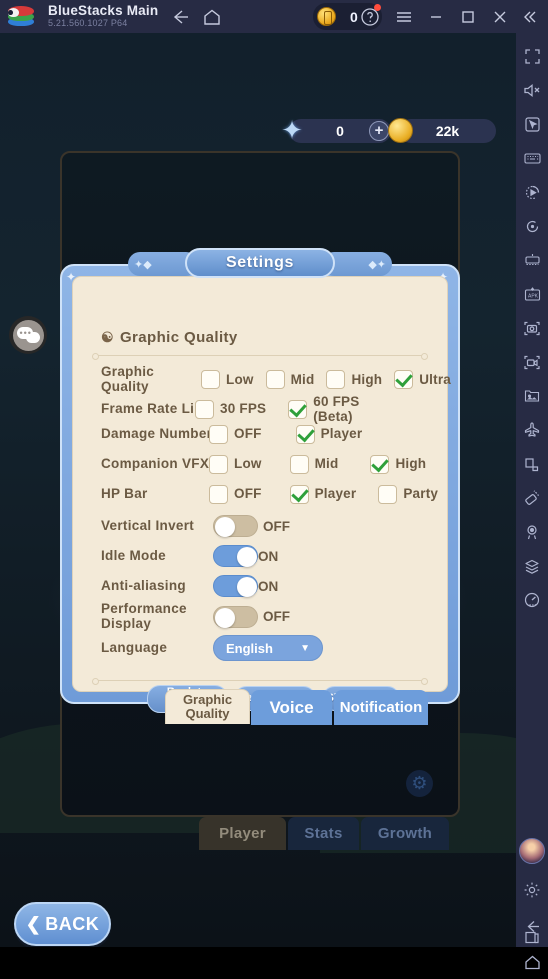 The width and height of the screenshot is (548, 979). Describe the element at coordinates (367, 379) in the screenshot. I see `checkbox-high-label: High` at that location.